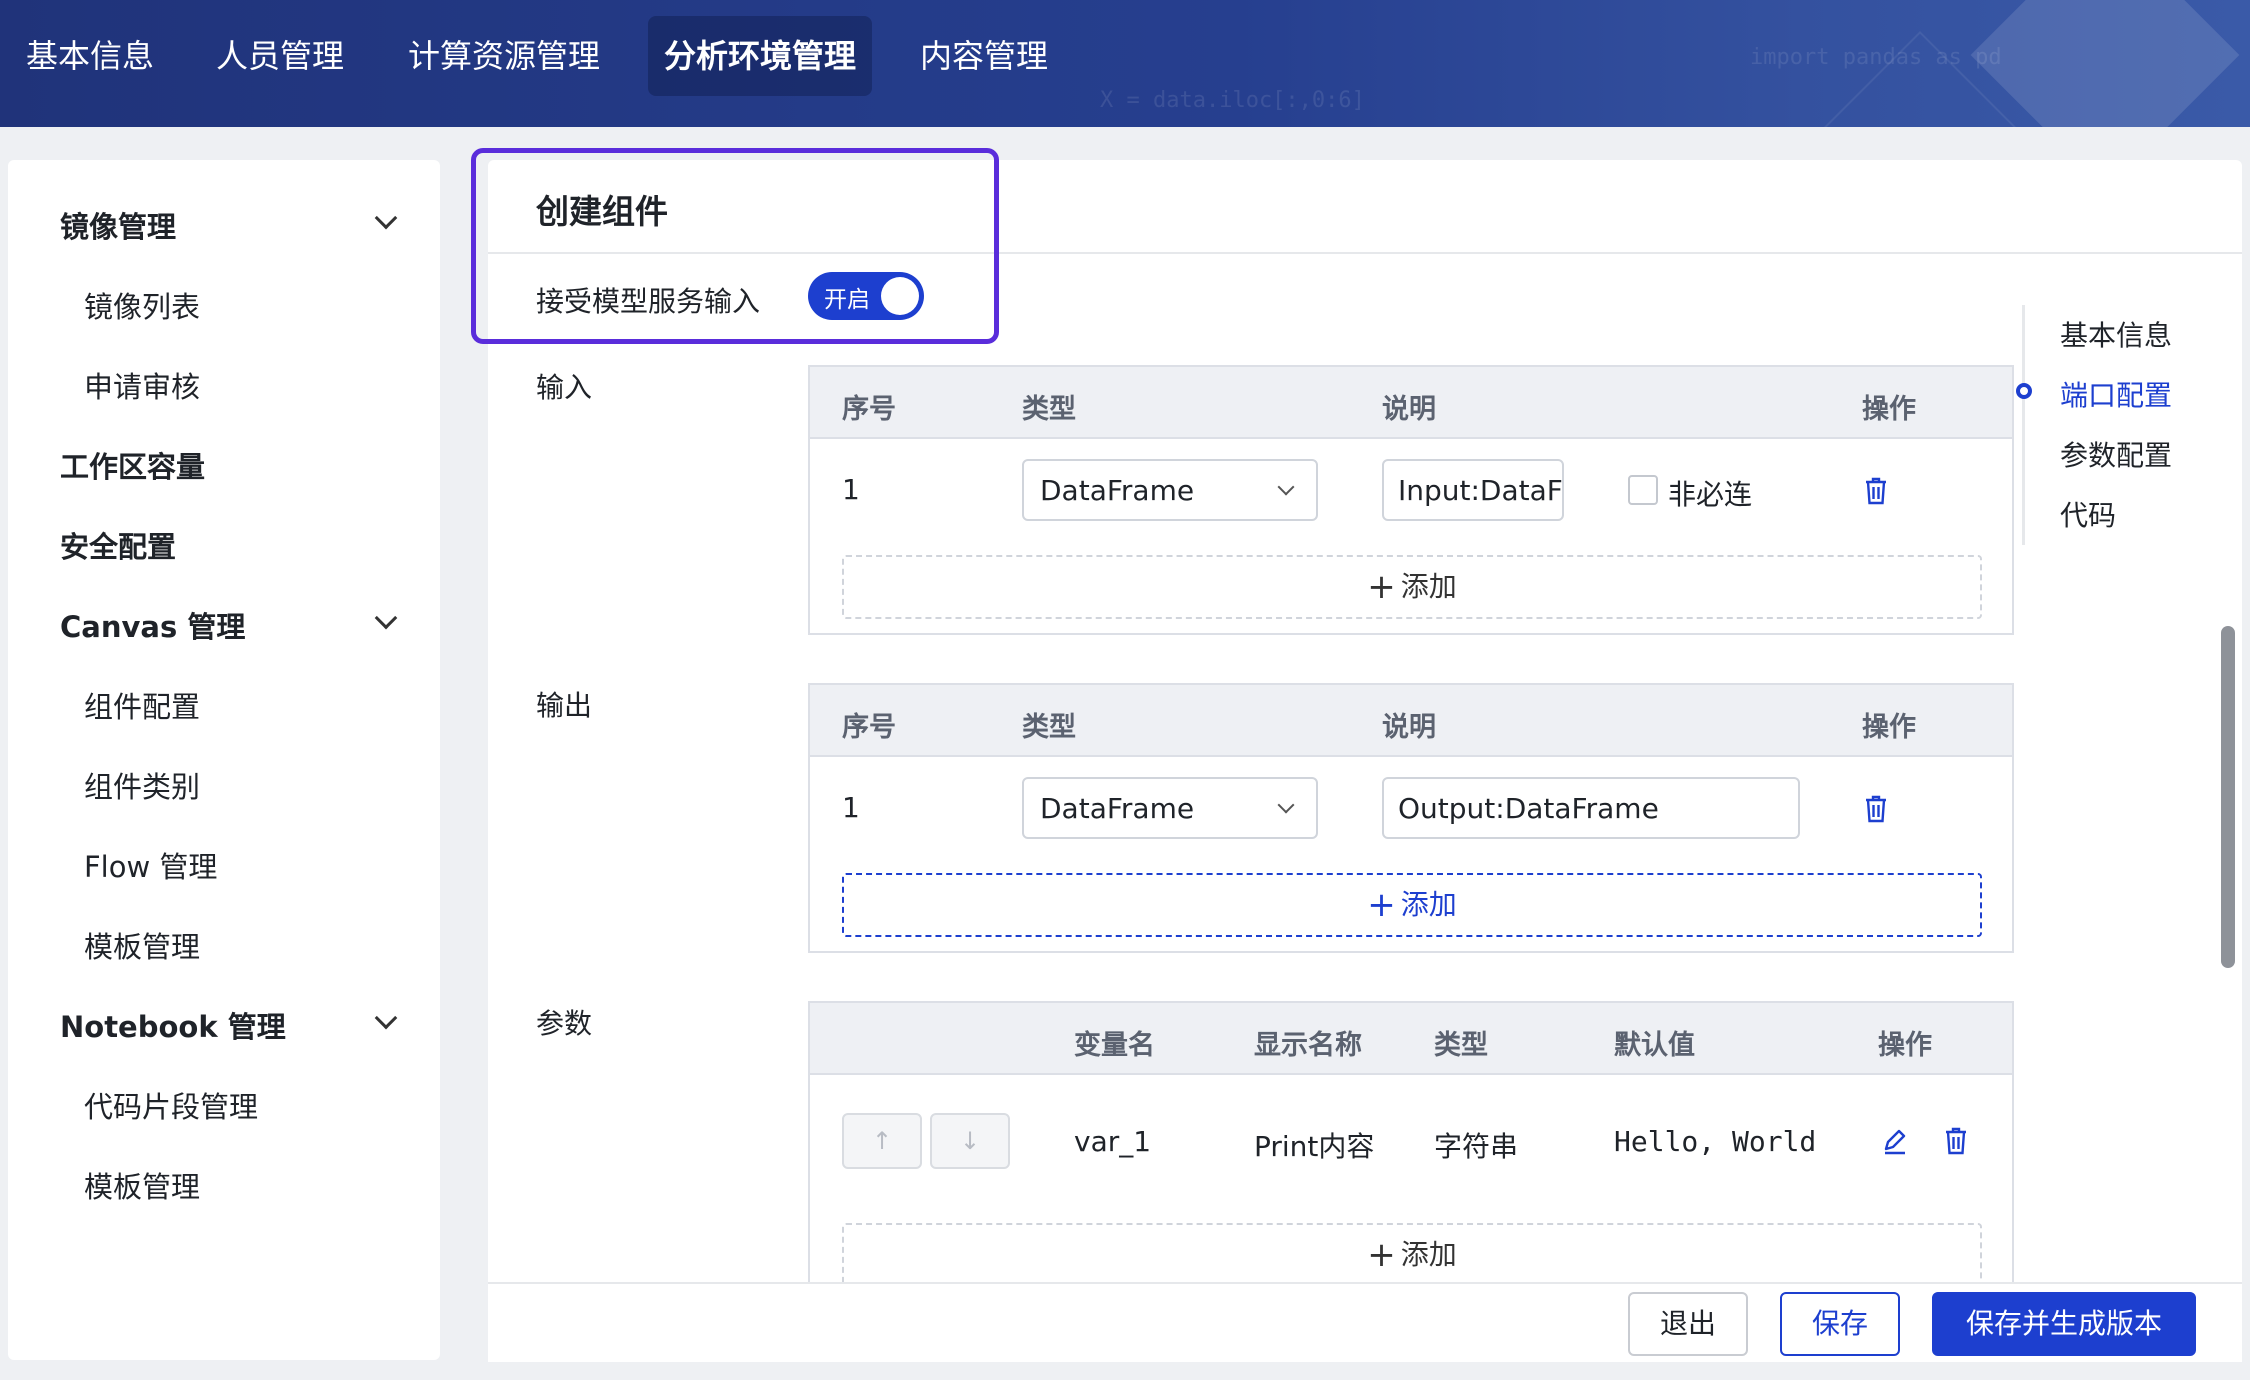 This screenshot has width=2250, height=1380. I want to click on footer-bar: 退出 保存 保存并生成版本, so click(1365, 1322).